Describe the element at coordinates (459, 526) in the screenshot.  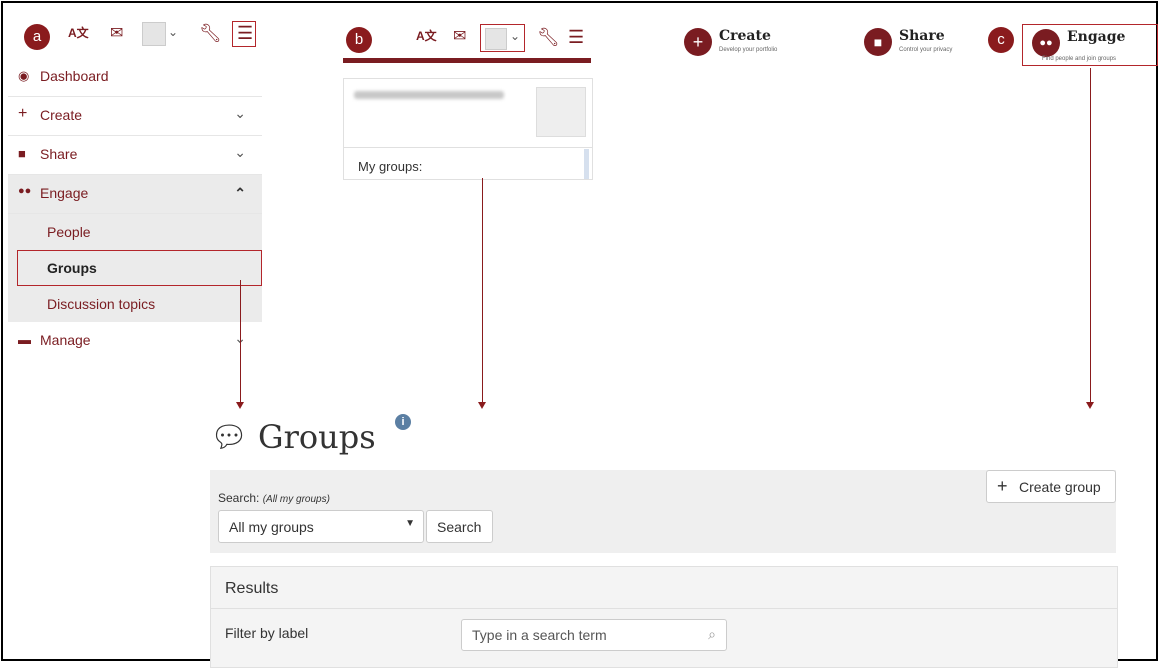
I see `search-button: Search` at that location.